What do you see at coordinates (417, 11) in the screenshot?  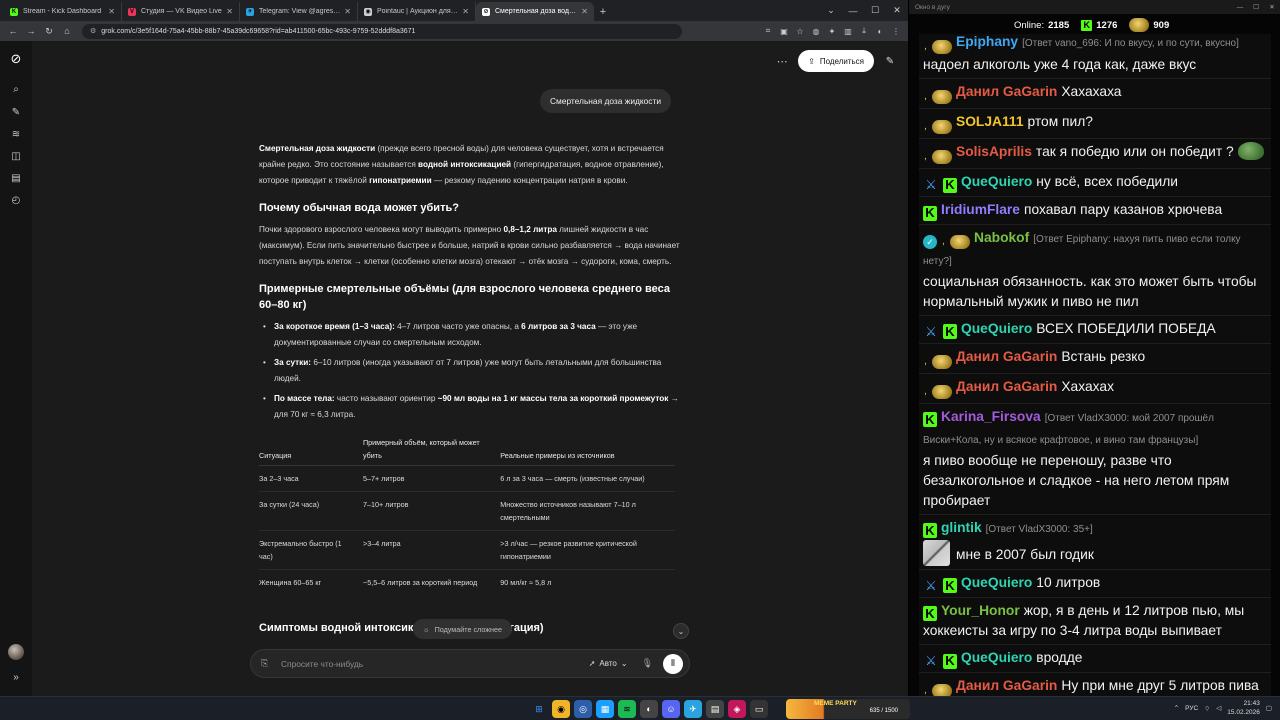 I see `browser-tab: ◉ Pointauc | Аукцион для стриме... ✕` at bounding box center [417, 11].